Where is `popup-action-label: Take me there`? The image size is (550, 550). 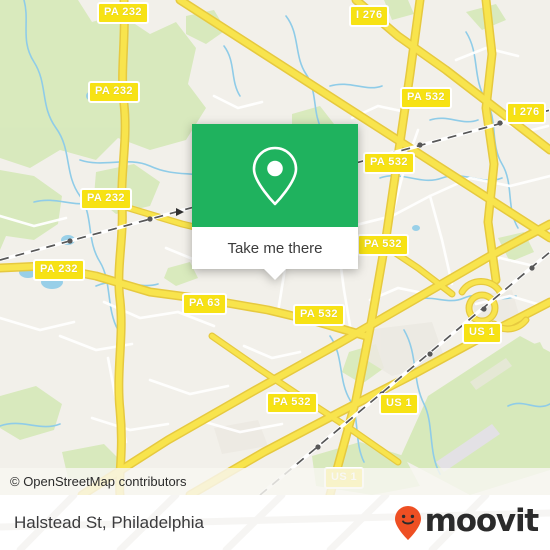
popup-action-label: Take me there is located at coordinates (275, 248).